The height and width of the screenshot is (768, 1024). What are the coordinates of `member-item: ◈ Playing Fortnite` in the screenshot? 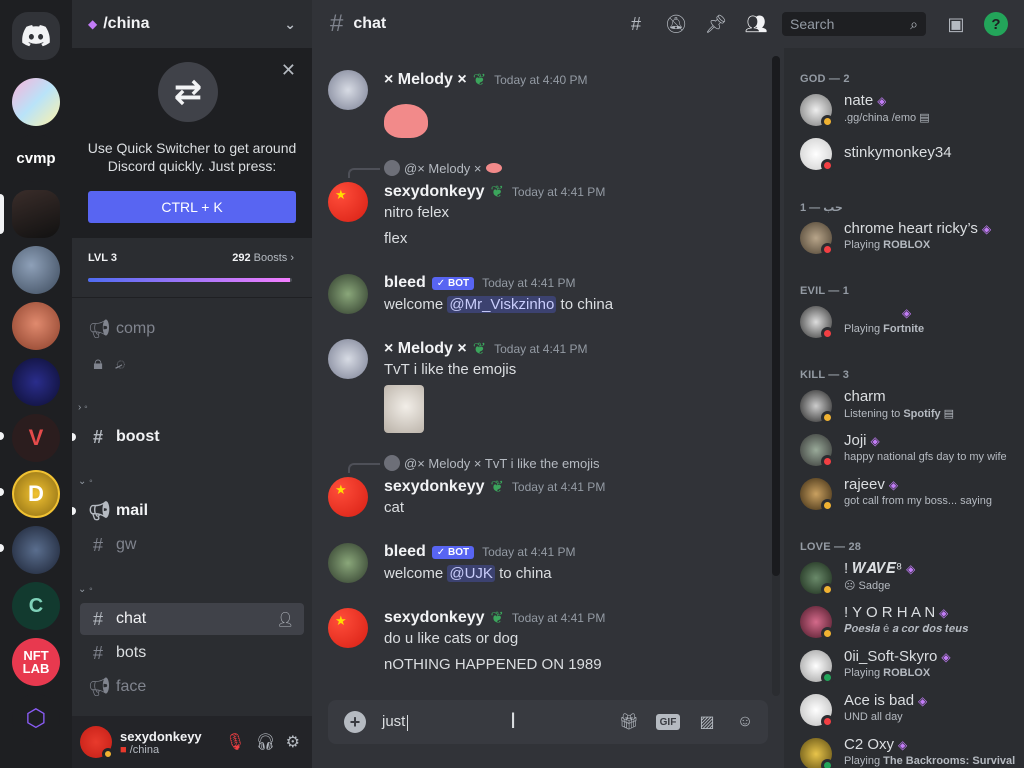 It's located at (910, 322).